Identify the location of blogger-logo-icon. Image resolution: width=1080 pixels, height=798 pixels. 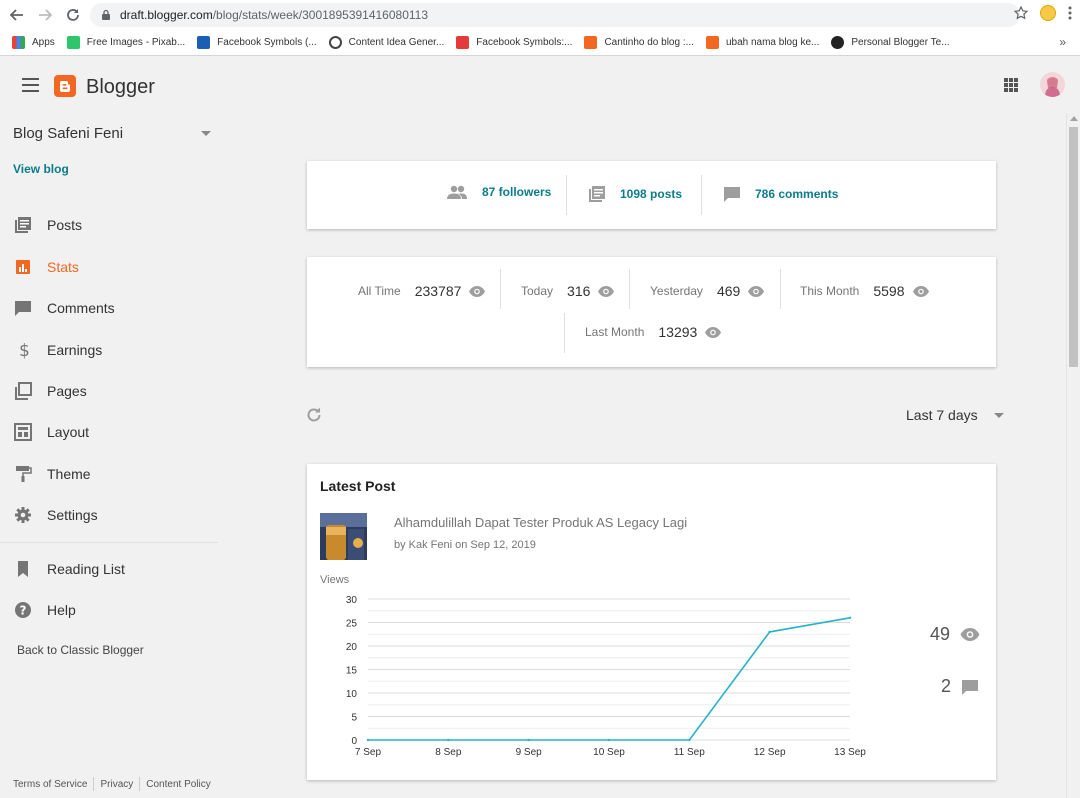
(65, 86).